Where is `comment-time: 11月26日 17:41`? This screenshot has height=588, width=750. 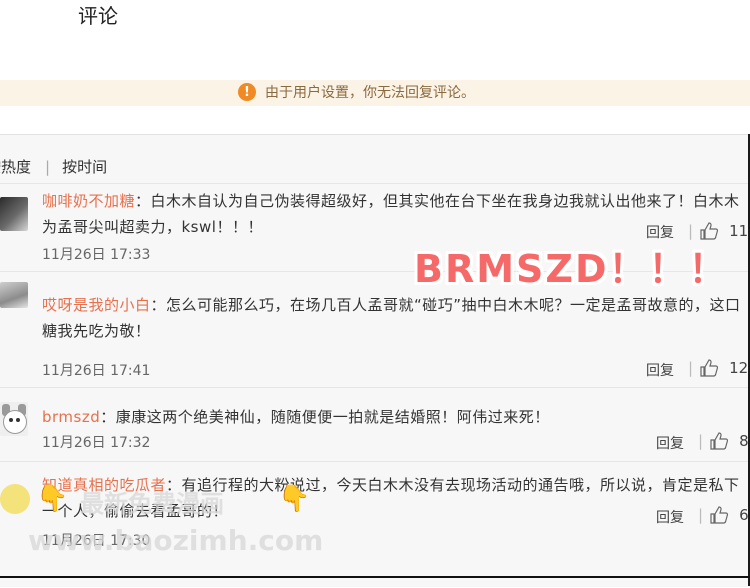
comment-time: 11月26日 17:41 is located at coordinates (96, 371).